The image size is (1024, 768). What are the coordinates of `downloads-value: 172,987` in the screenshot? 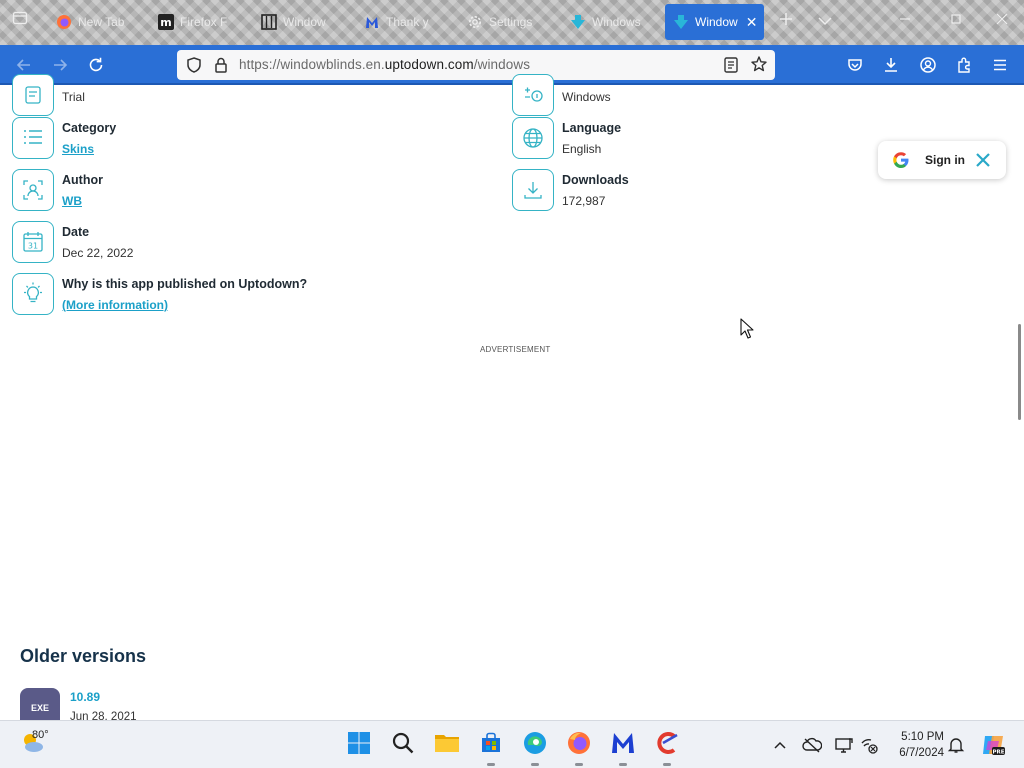 It's located at (584, 201).